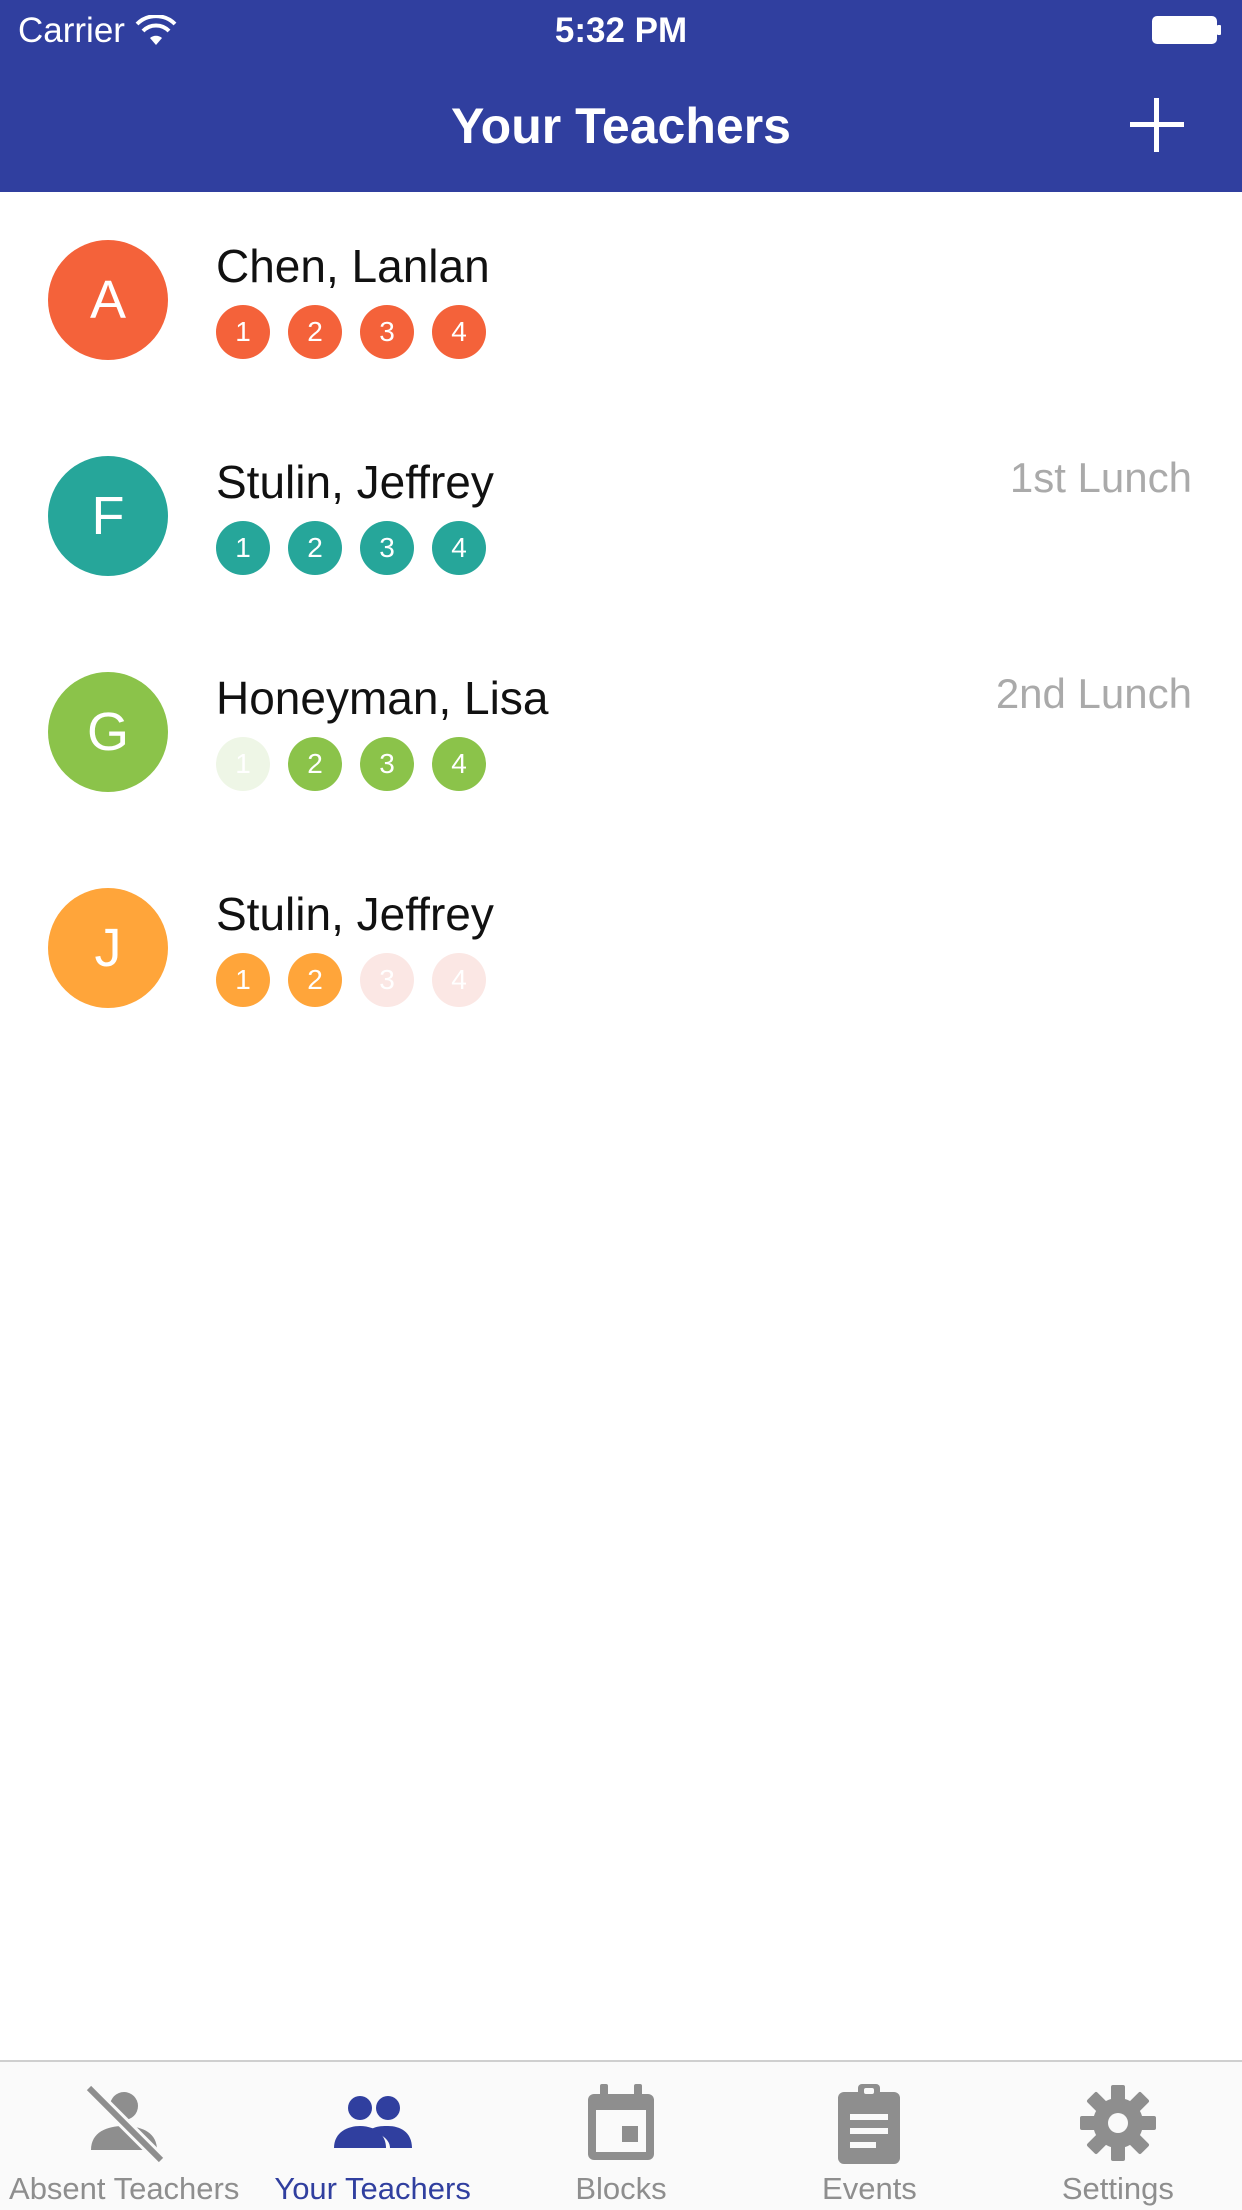 The height and width of the screenshot is (2210, 1242). I want to click on add-teacher-button, so click(1157, 125).